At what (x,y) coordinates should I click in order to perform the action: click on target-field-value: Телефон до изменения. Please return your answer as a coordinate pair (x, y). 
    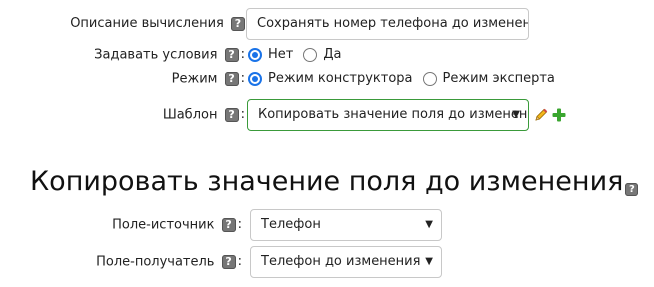
    Looking at the image, I should click on (341, 261).